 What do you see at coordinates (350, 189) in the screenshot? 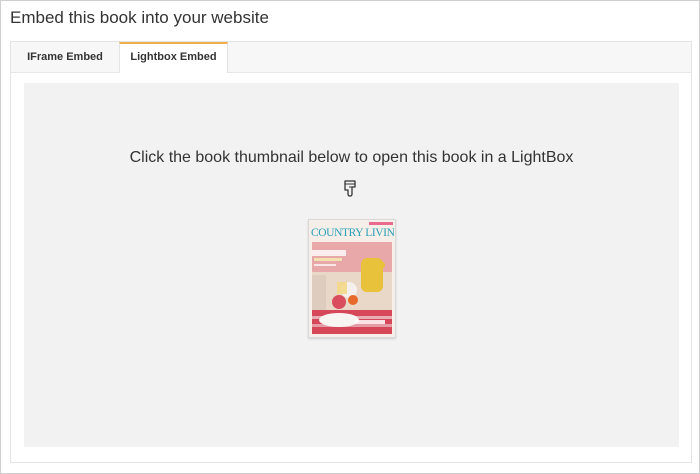
I see `hand-pointing-down-icon` at bounding box center [350, 189].